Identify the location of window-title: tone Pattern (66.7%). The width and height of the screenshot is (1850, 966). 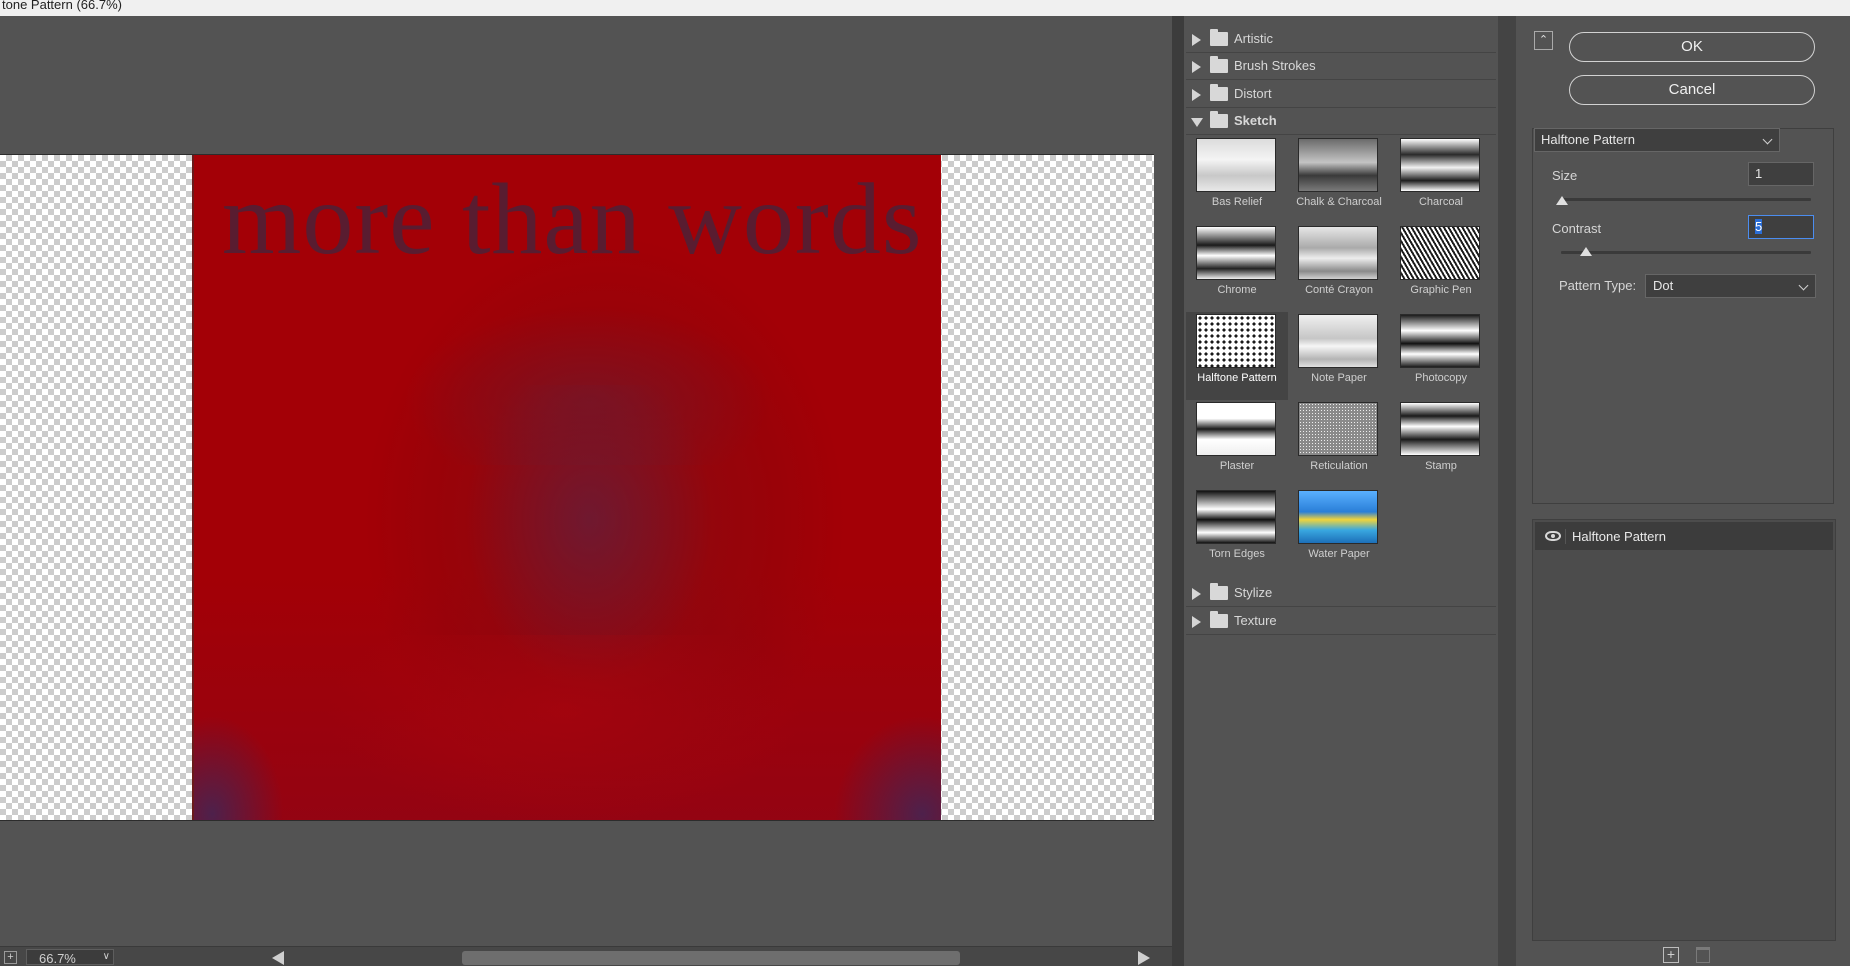
(62, 6).